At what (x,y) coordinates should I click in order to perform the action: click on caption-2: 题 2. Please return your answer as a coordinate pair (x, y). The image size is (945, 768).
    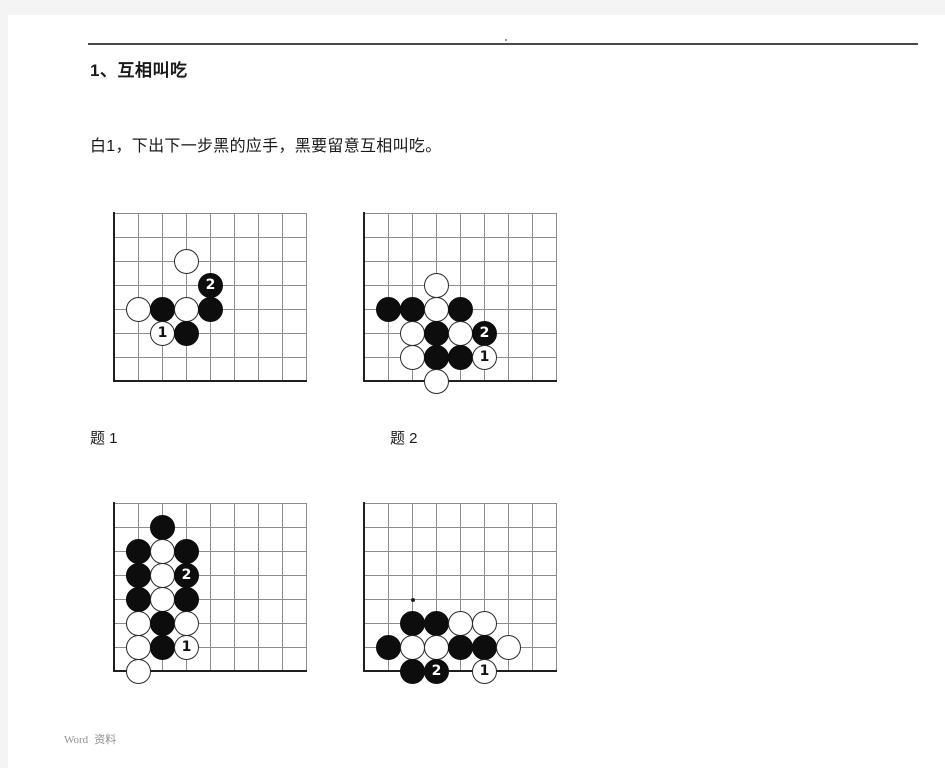
    Looking at the image, I should click on (404, 438).